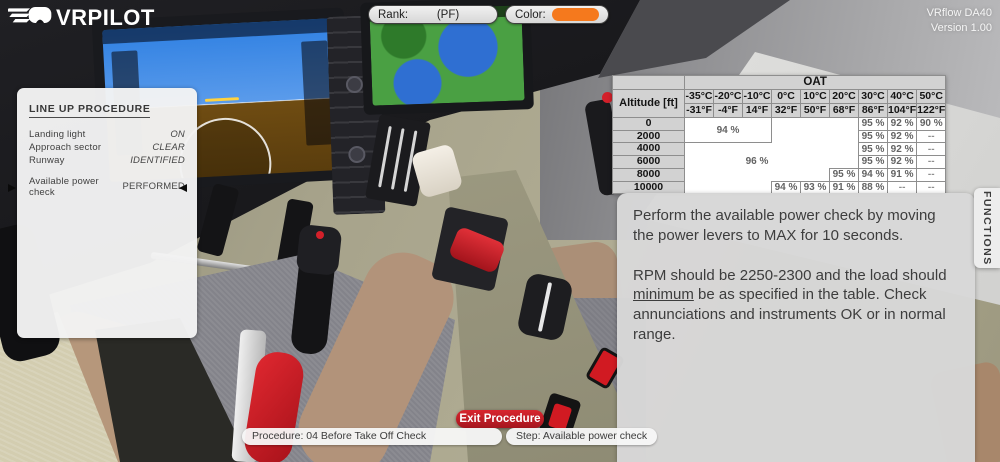  I want to click on current-step-arrow-right-icon, so click(183, 187).